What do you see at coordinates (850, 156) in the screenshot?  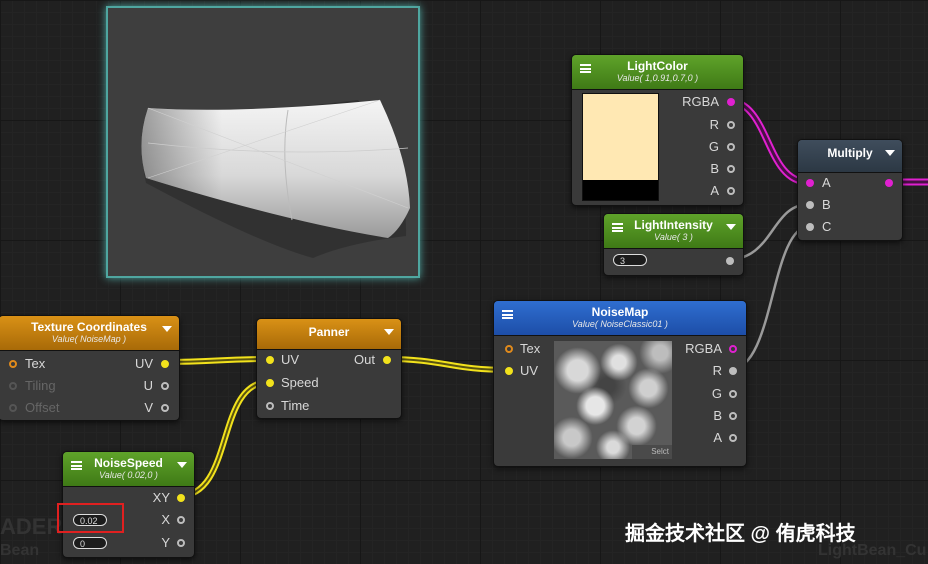 I see `multiply-header: Multiply` at bounding box center [850, 156].